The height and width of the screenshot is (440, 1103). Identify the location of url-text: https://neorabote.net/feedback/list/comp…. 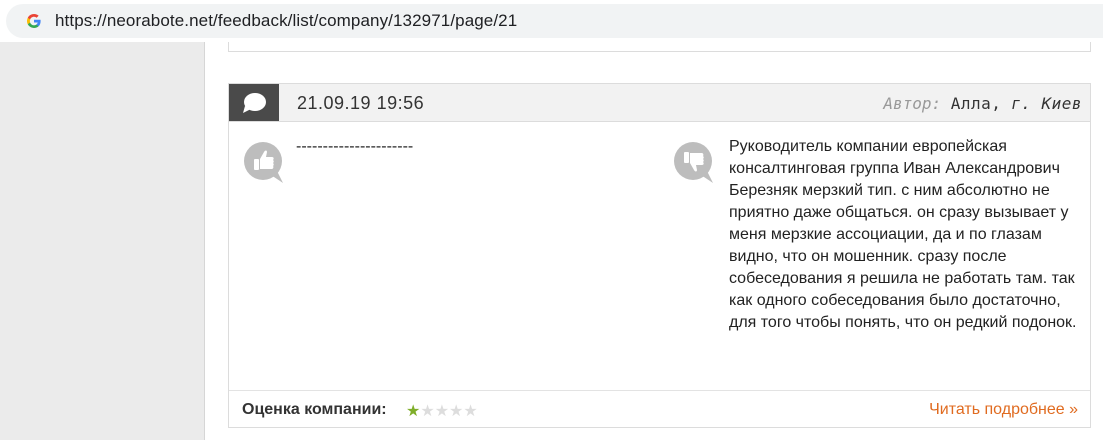
(286, 20).